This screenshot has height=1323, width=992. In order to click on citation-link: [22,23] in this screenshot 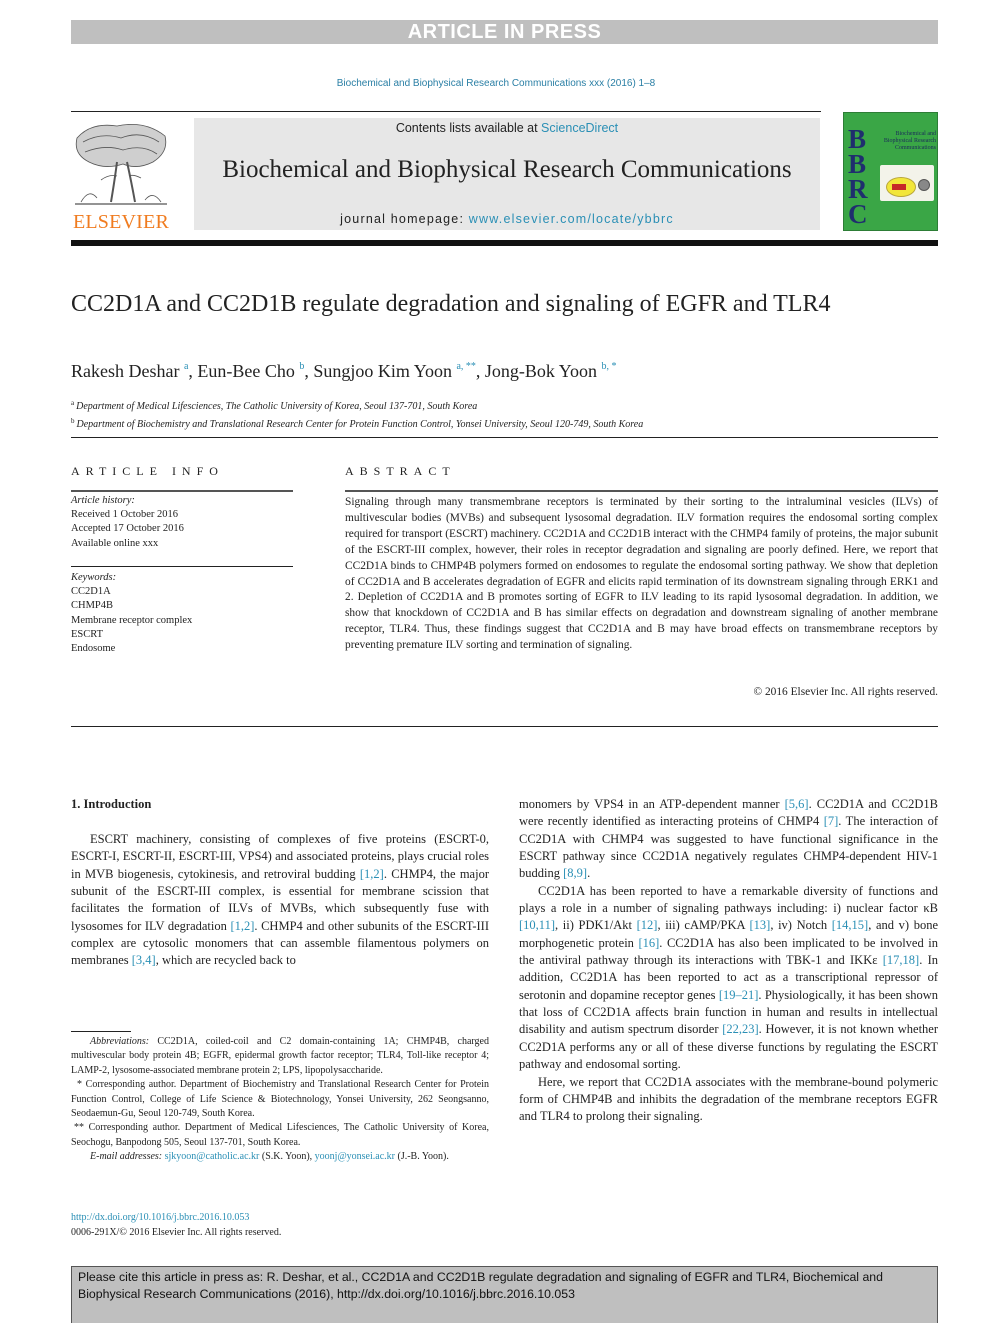, I will do `click(740, 1029)`.